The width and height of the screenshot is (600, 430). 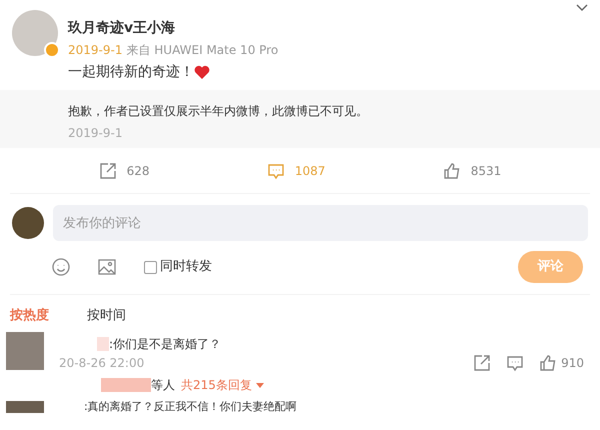 What do you see at coordinates (582, 8) in the screenshot?
I see `chevron-down-icon` at bounding box center [582, 8].